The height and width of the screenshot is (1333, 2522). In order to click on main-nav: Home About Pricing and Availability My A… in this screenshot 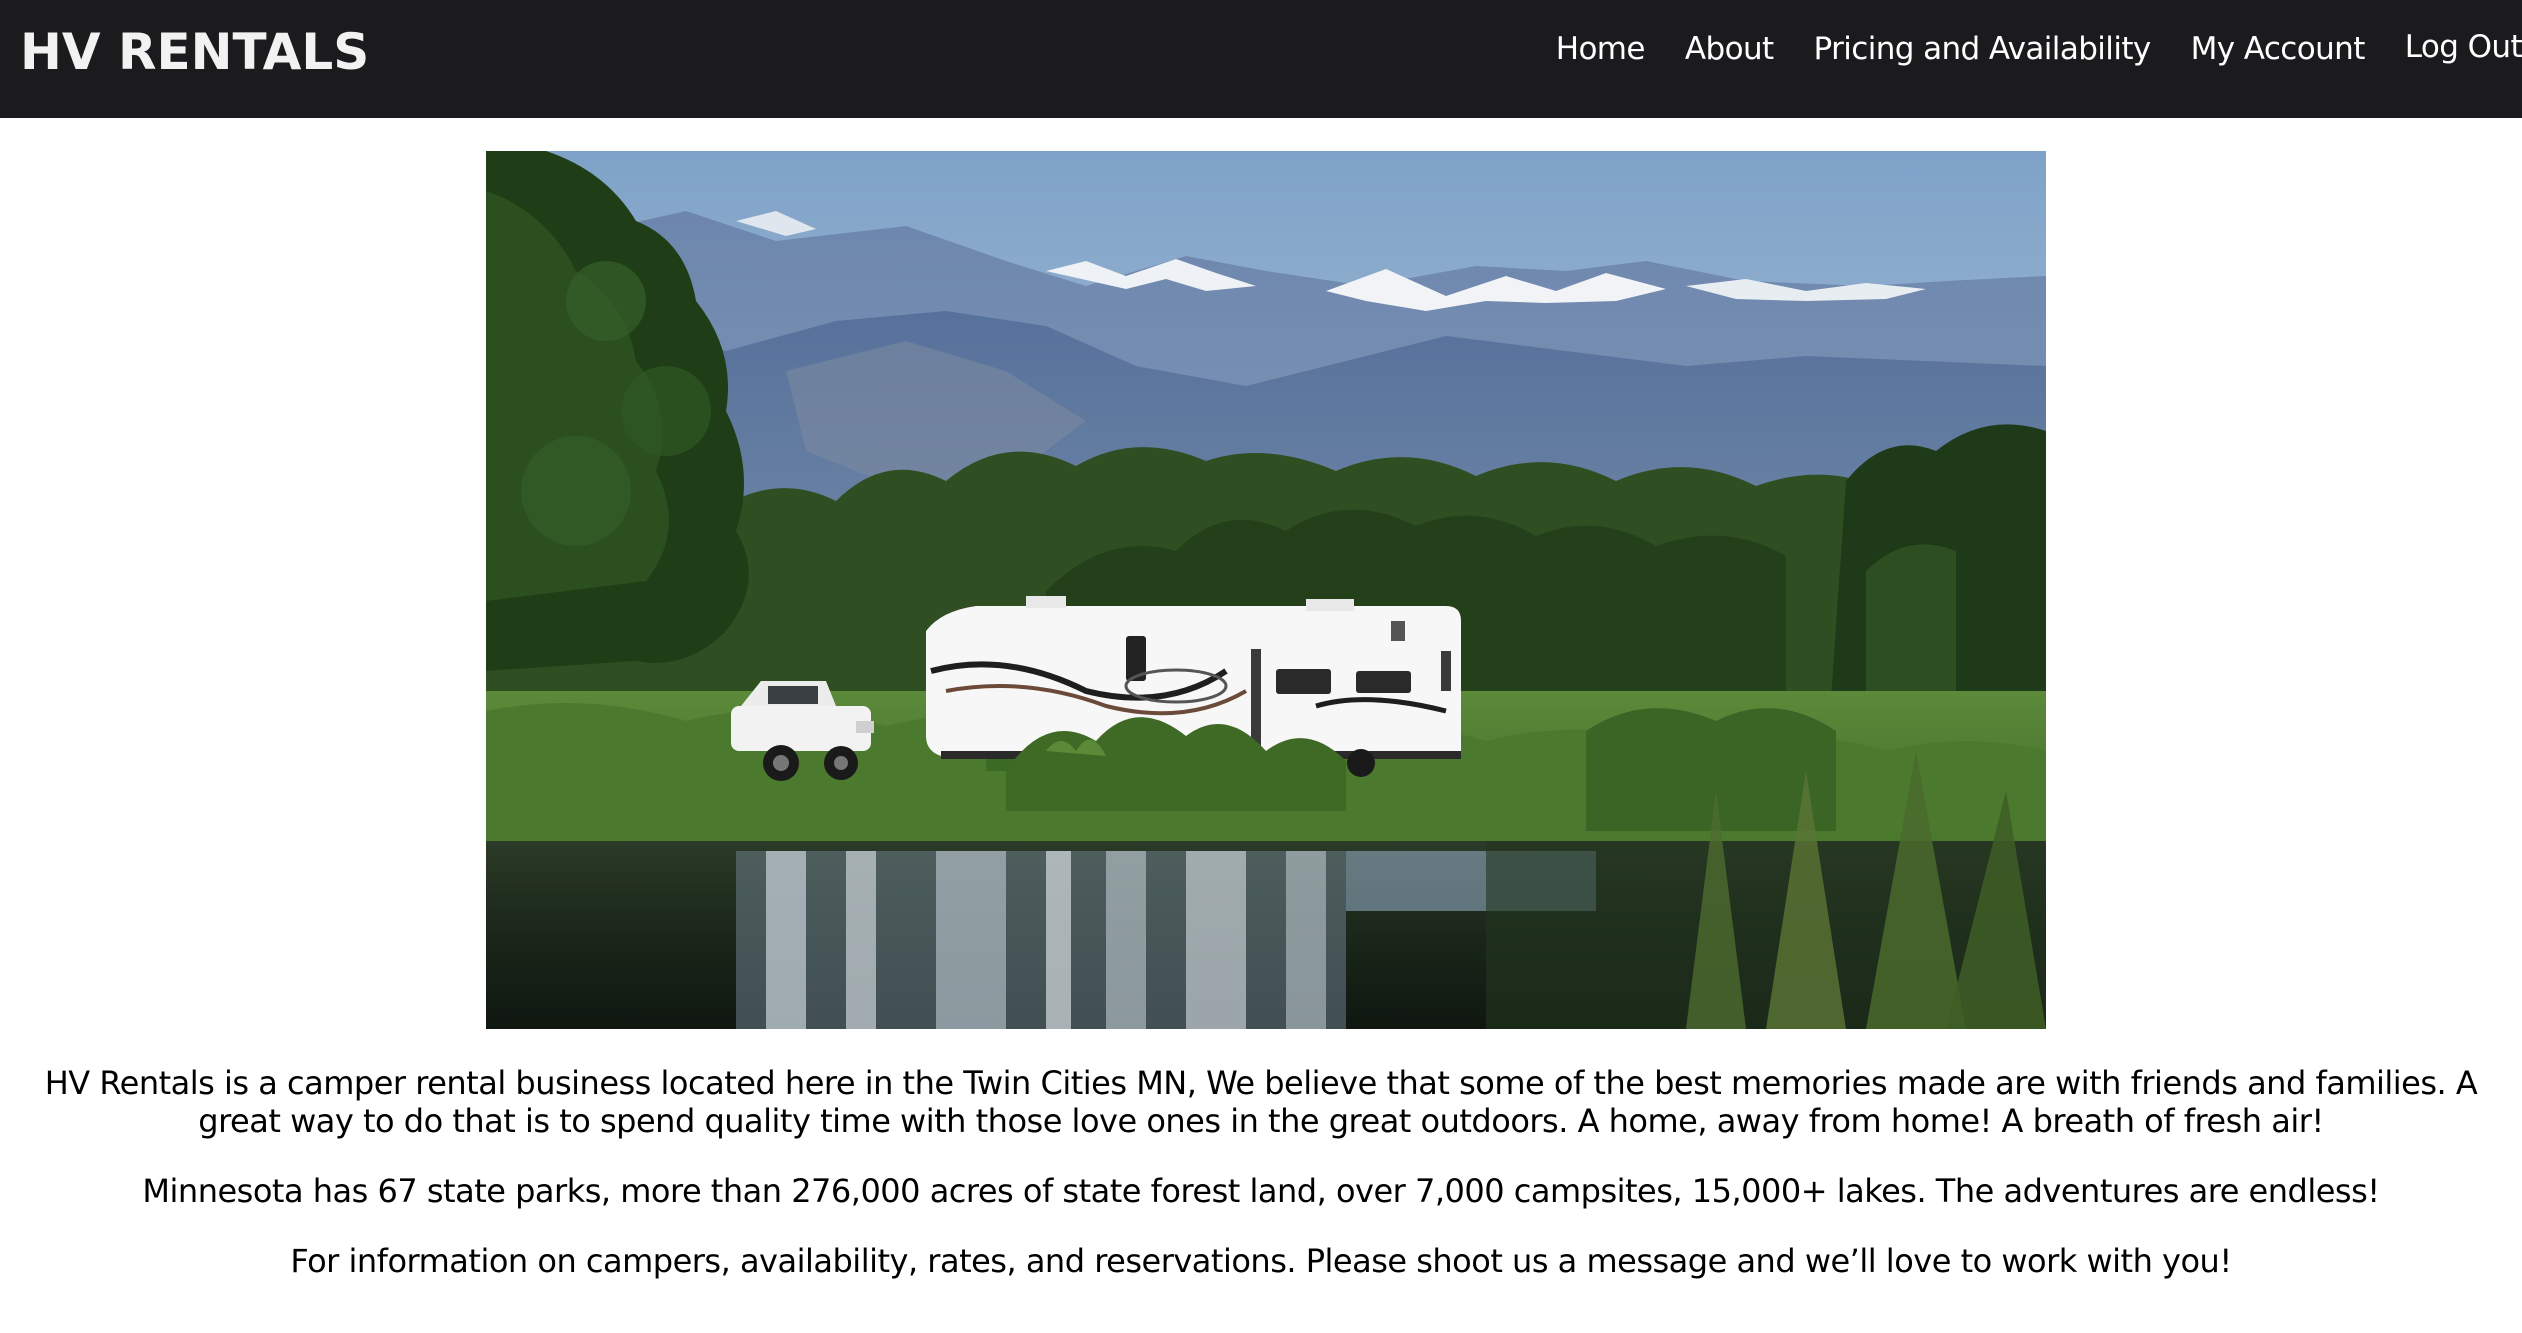, I will do `click(2019, 49)`.